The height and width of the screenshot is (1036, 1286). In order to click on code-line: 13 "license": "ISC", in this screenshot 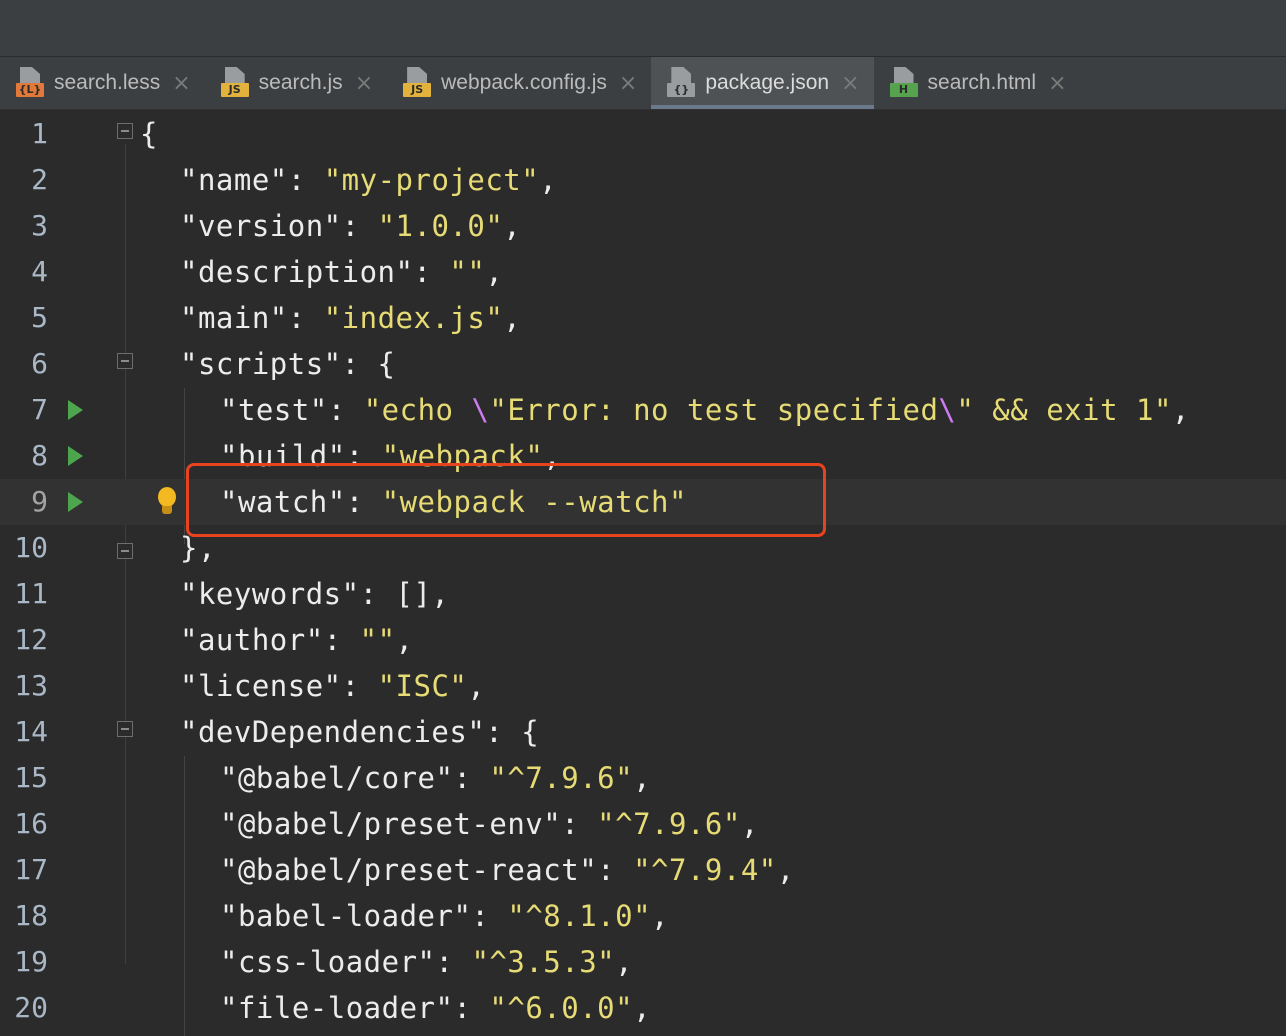, I will do `click(643, 686)`.